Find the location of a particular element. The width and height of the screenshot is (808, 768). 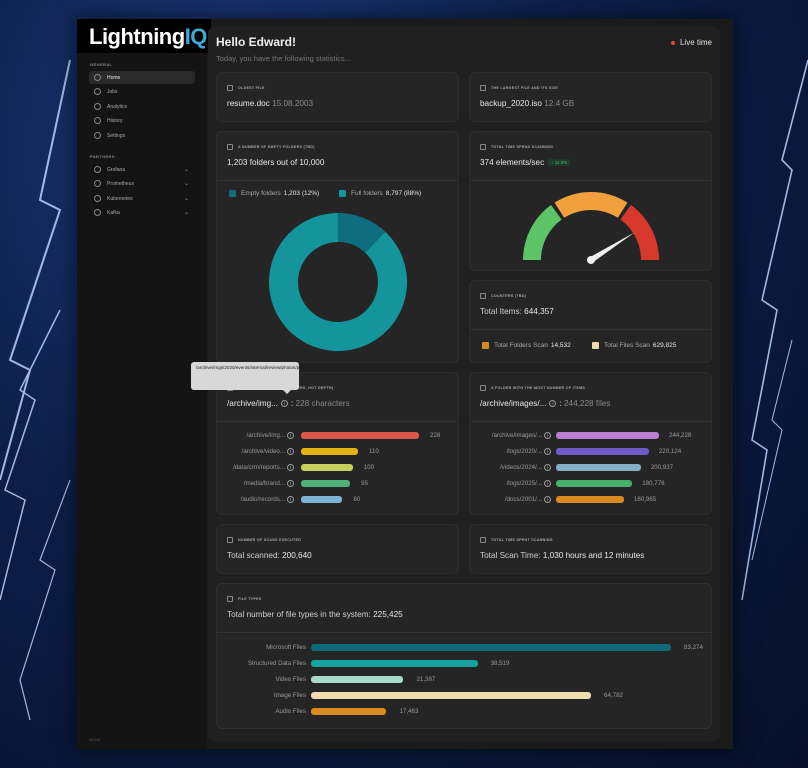

bar-label: Structured Data Files is located at coordinates (276, 663).